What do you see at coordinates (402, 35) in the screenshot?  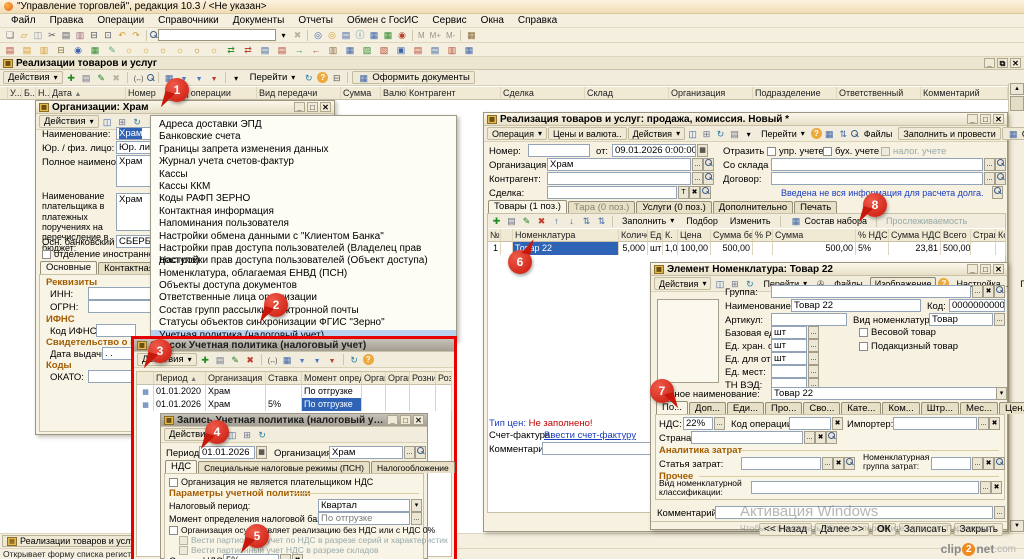 I see `users-icon: ◉` at bounding box center [402, 35].